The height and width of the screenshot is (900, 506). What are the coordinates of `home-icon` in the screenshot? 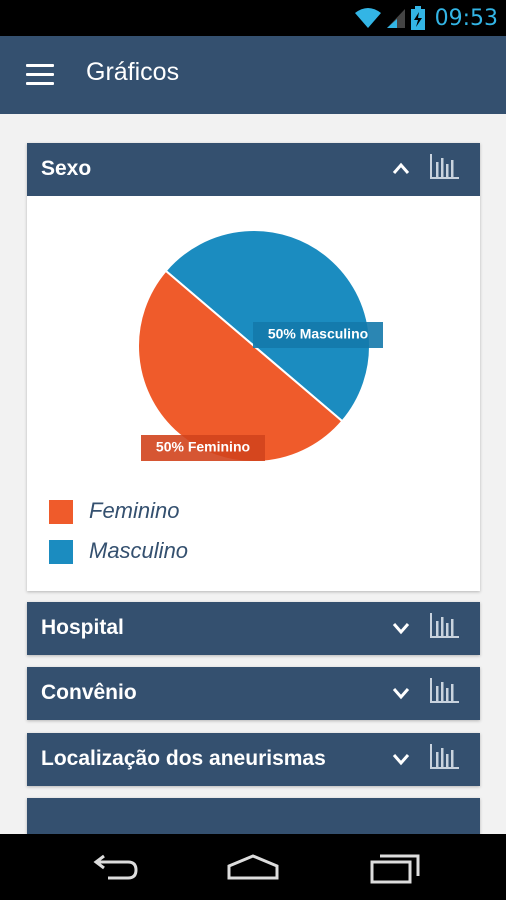 It's located at (253, 868).